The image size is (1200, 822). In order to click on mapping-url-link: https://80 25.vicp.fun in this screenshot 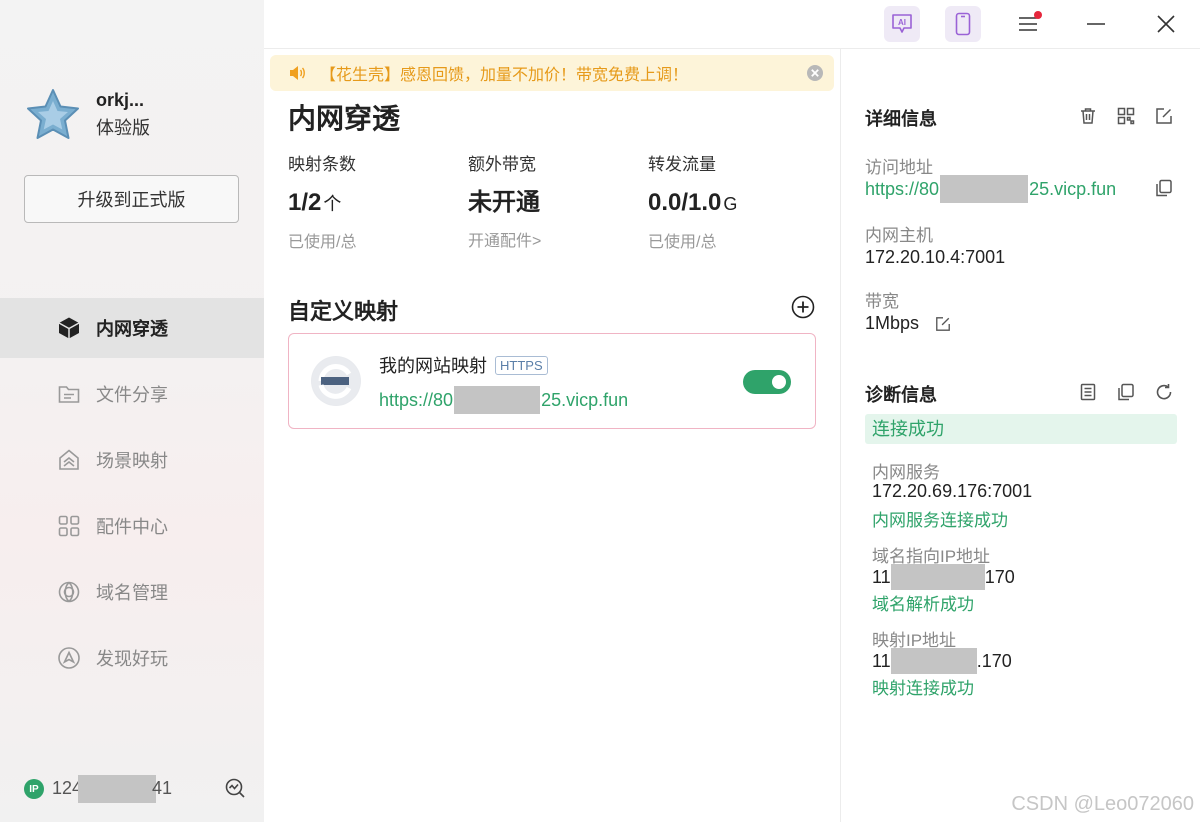, I will do `click(503, 400)`.